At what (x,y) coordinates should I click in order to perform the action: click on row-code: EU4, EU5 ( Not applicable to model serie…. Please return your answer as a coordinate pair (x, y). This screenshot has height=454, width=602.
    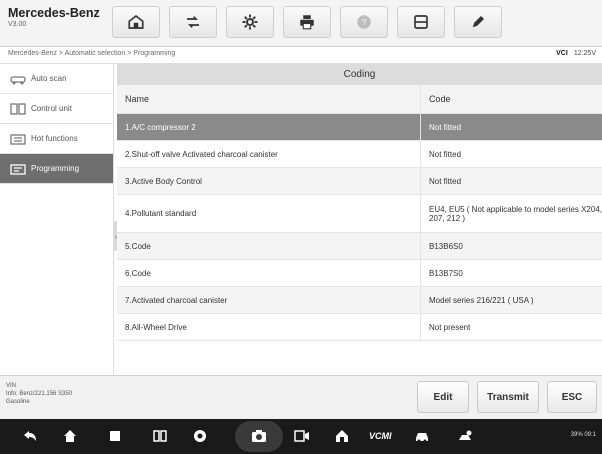
    Looking at the image, I should click on (511, 213).